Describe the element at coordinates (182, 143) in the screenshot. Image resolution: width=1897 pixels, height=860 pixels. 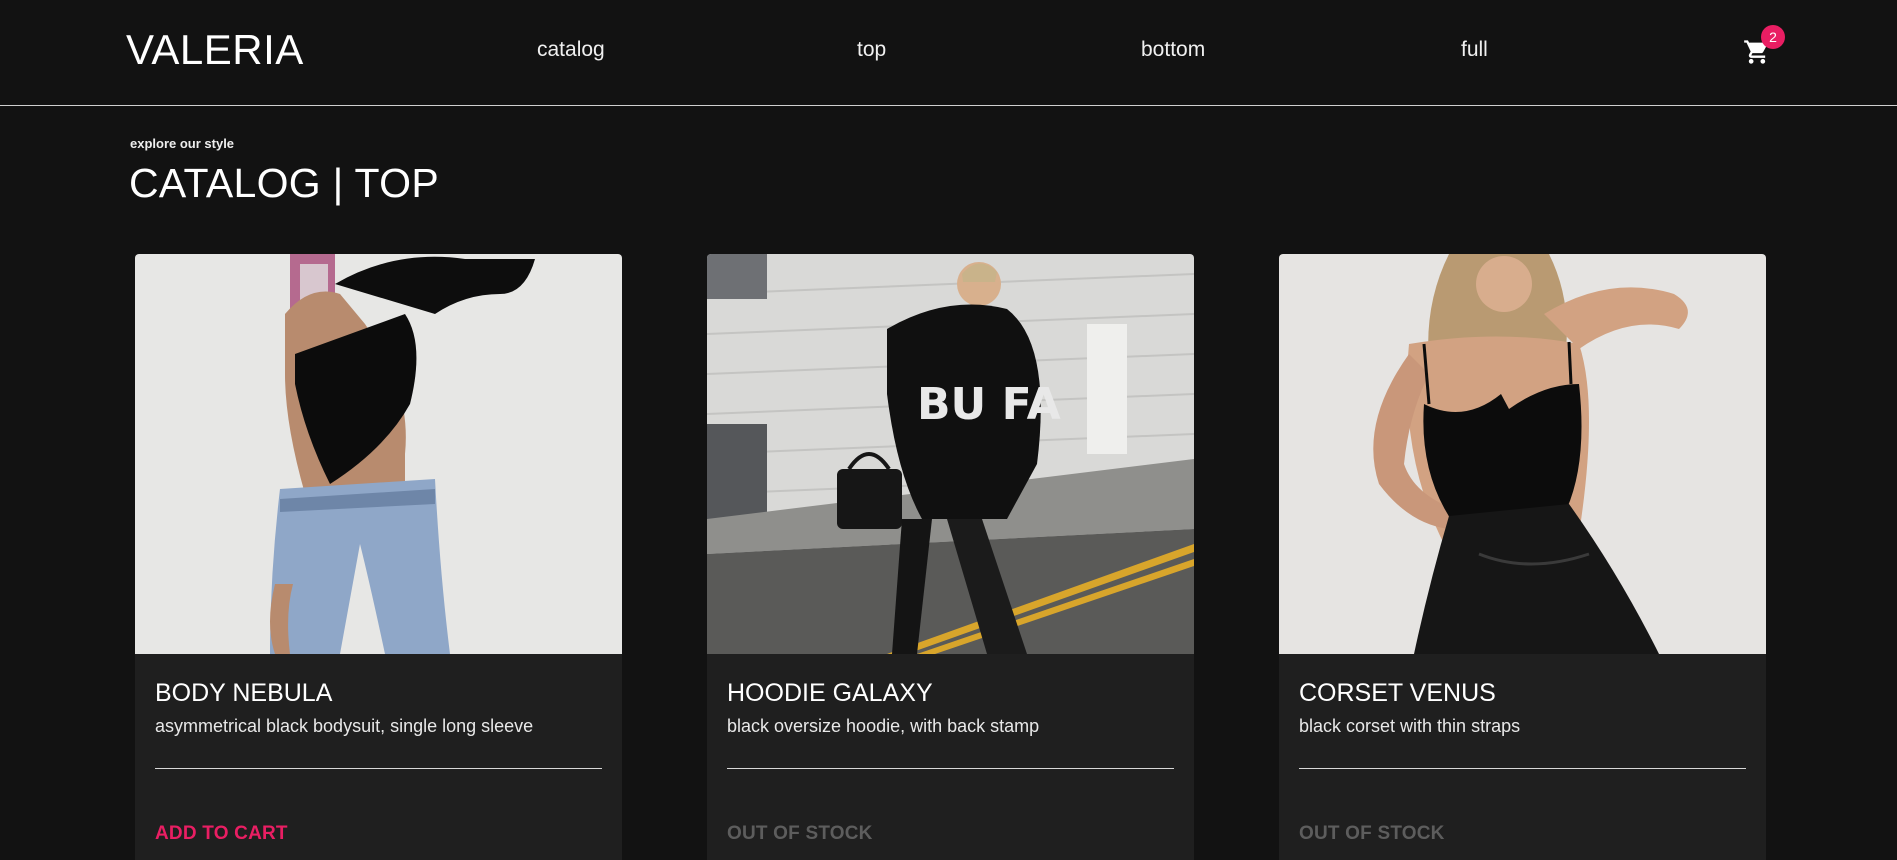
I see `page-kicker: explore our style` at that location.